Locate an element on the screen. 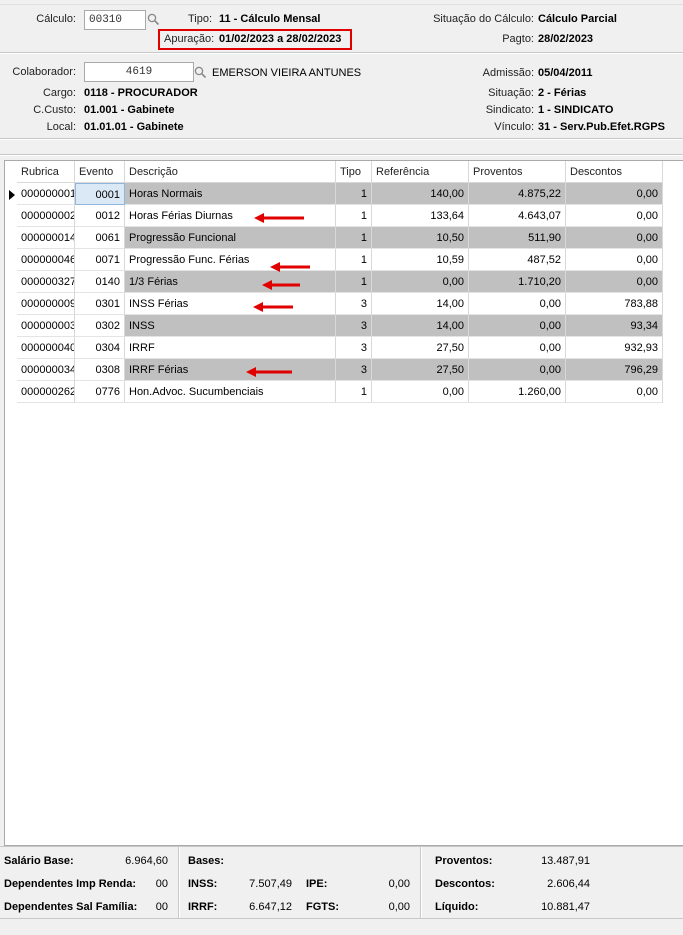 This screenshot has height=935, width=683. cell-evento: 0061 is located at coordinates (100, 238).